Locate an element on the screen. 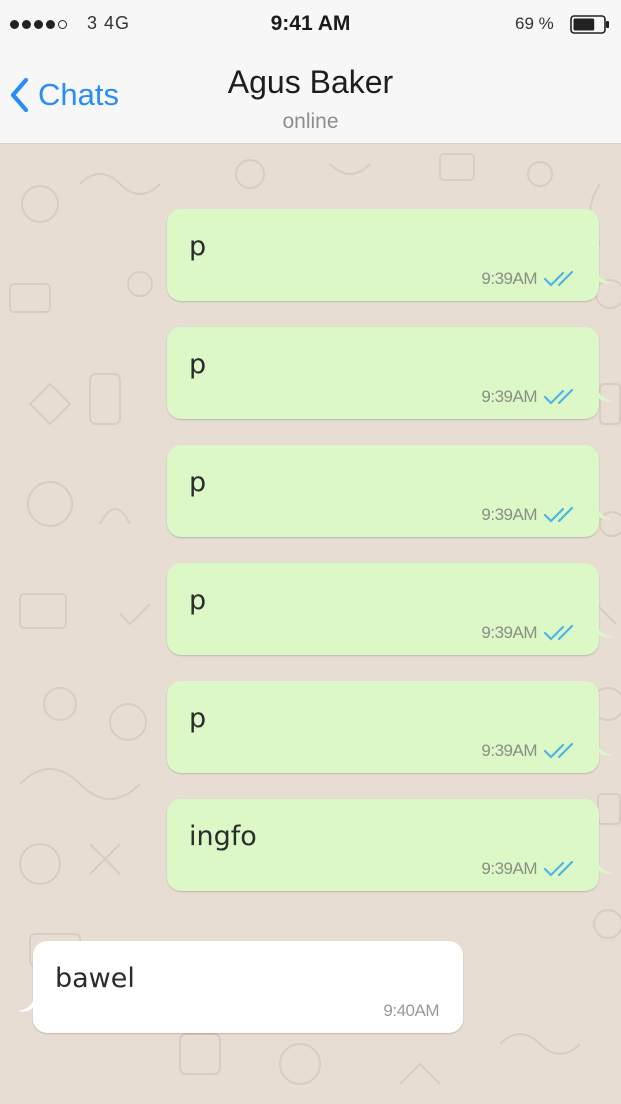 The width and height of the screenshot is (621, 1104). status-bar: 3 4G 9:41 AM 69 % is located at coordinates (310, 25).